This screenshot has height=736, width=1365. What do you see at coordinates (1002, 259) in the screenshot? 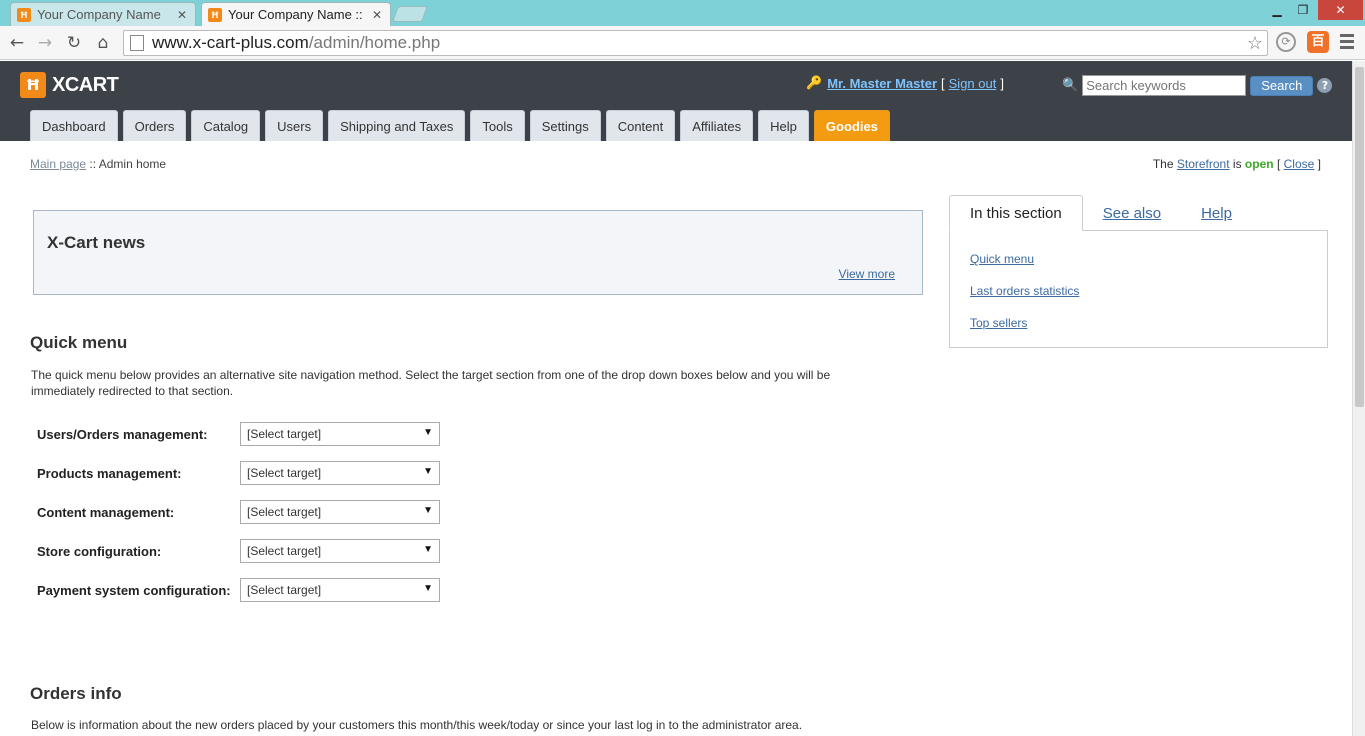
I see `side-link-quick-menu: Quick menu` at bounding box center [1002, 259].